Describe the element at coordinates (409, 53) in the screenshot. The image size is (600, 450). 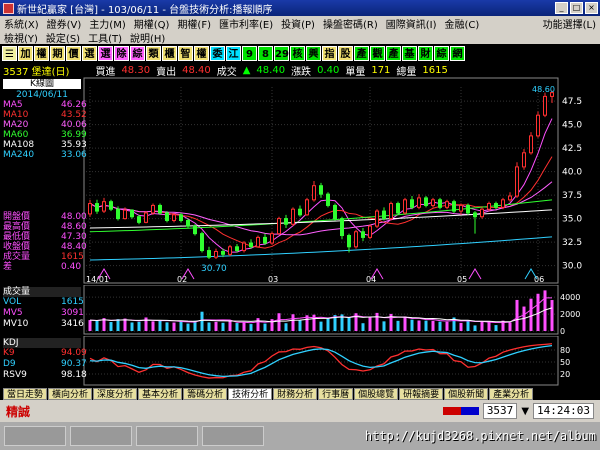
I see `toolbar-button: 基` at that location.